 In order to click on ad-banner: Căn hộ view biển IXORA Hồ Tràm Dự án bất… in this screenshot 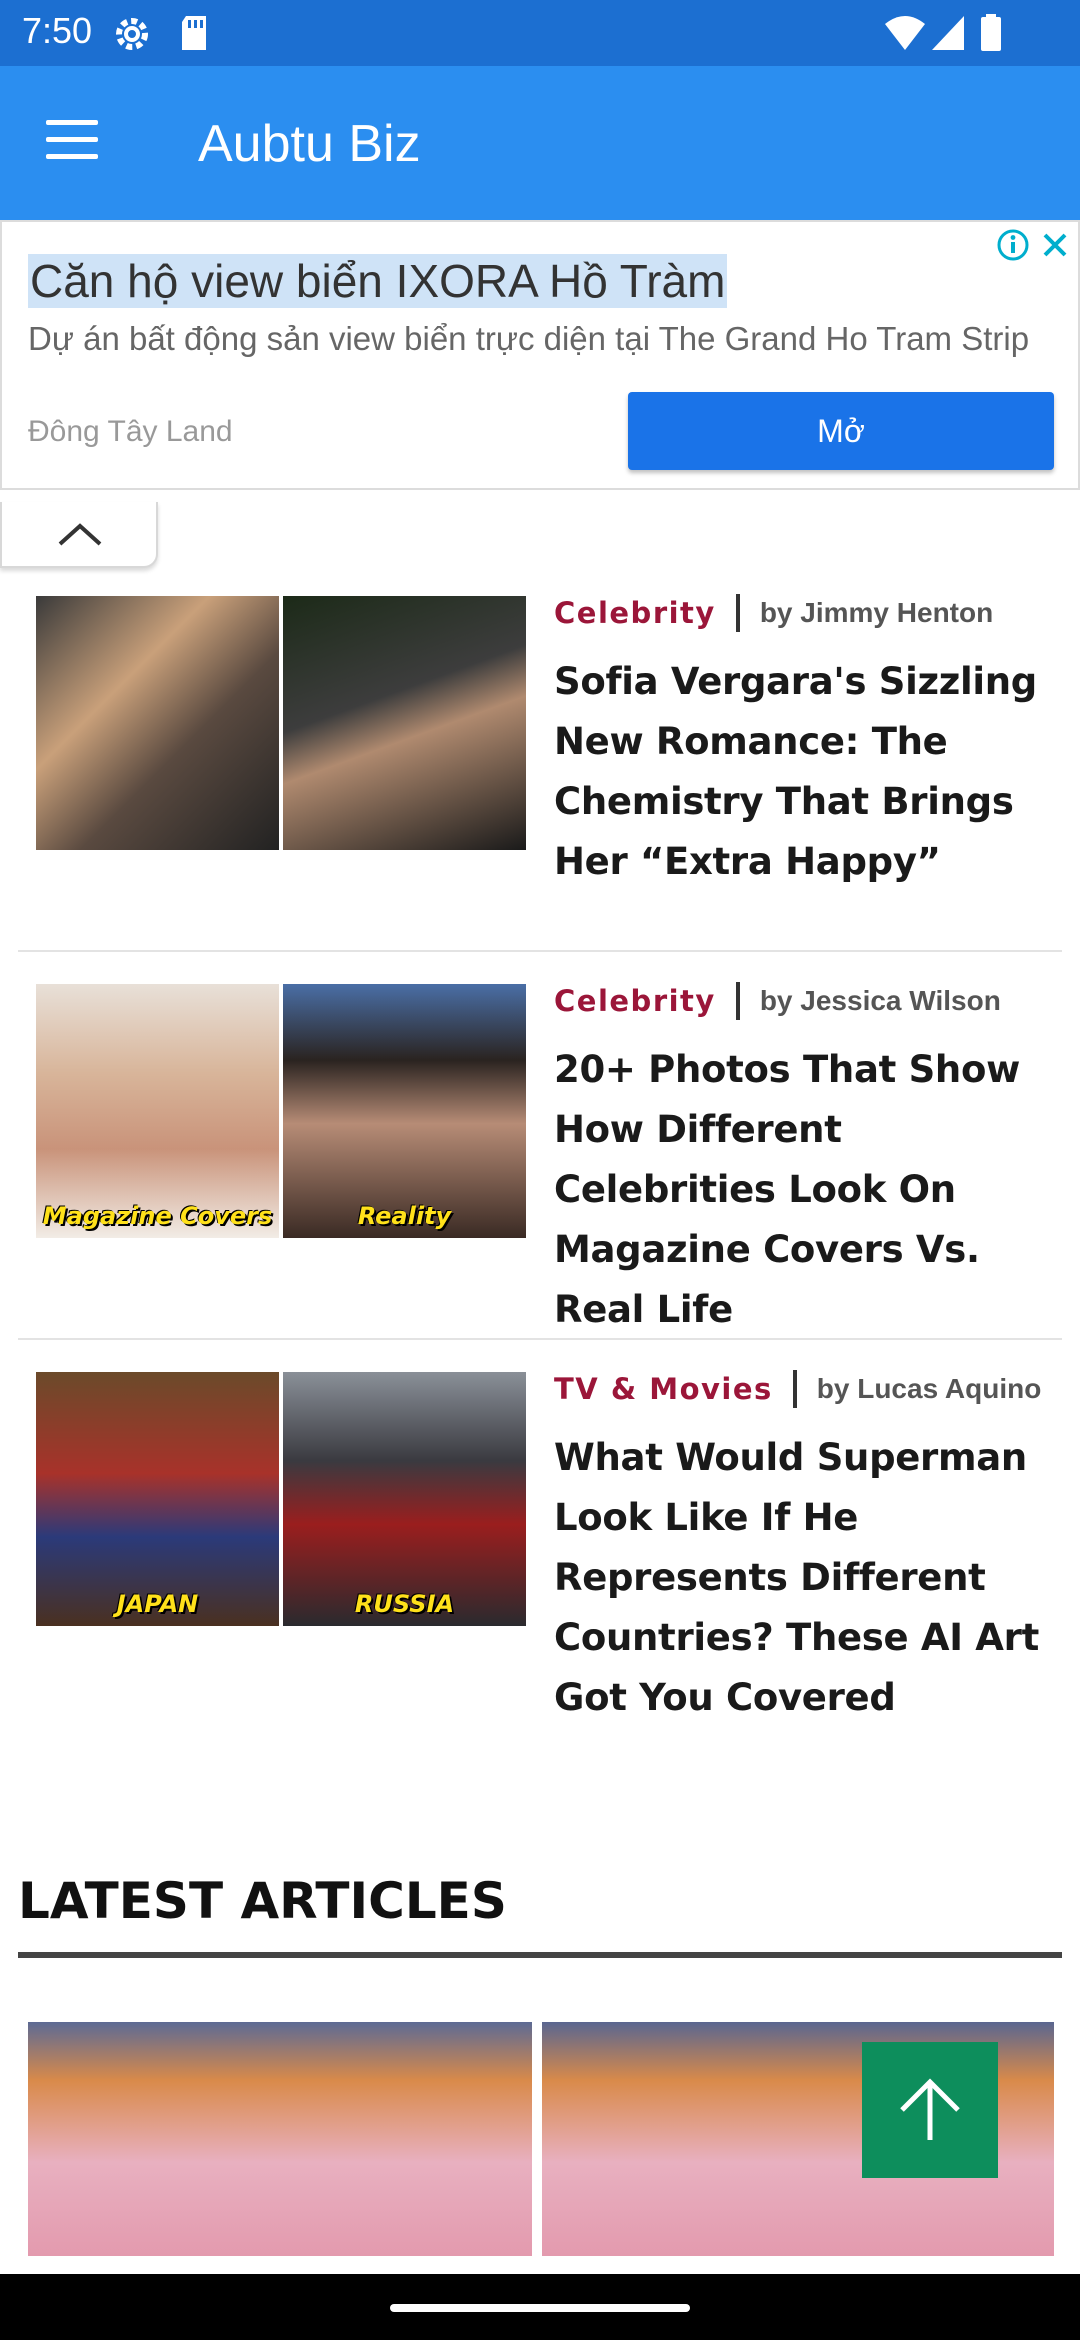, I will do `click(540, 355)`.